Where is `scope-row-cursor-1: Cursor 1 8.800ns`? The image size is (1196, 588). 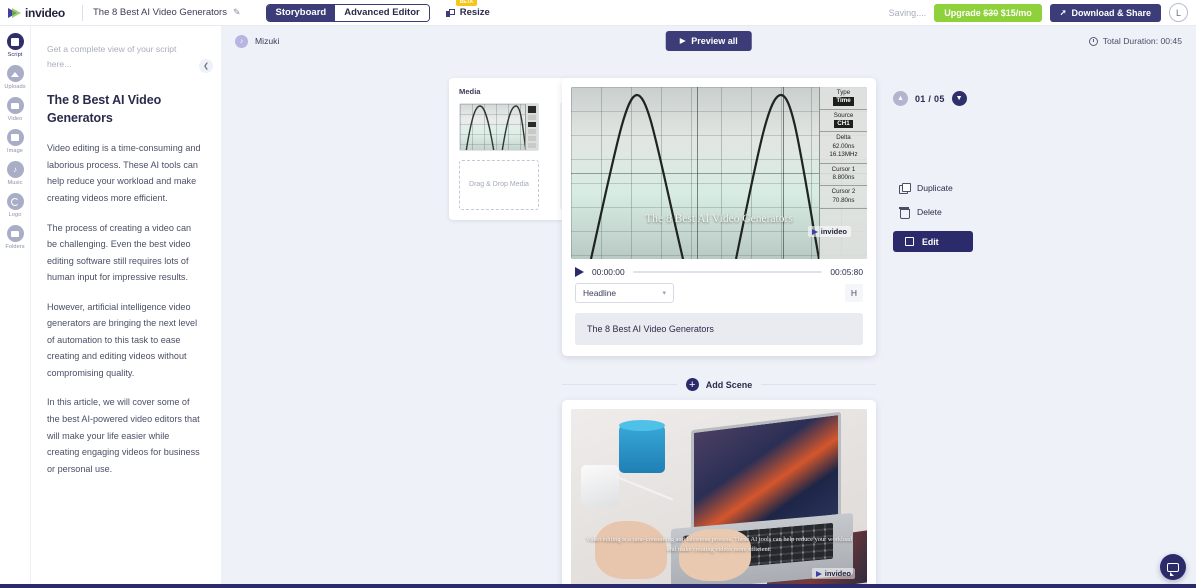 scope-row-cursor-1: Cursor 1 8.800ns is located at coordinates (843, 175).